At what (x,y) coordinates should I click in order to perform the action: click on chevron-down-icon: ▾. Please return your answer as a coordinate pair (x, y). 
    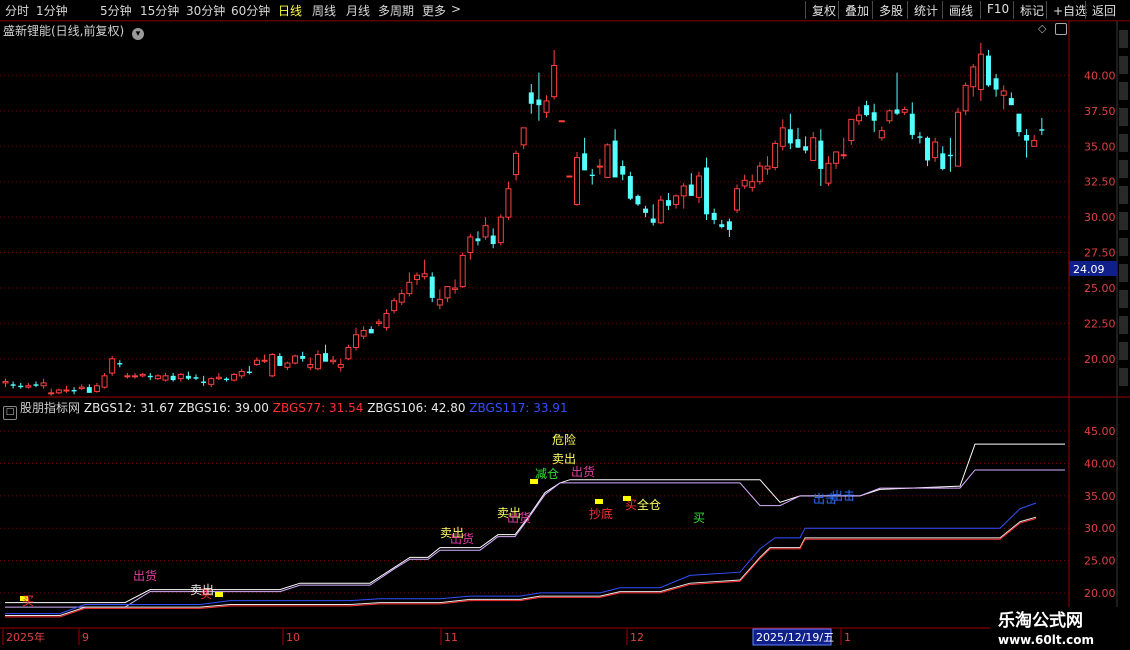
    Looking at the image, I should click on (138, 34).